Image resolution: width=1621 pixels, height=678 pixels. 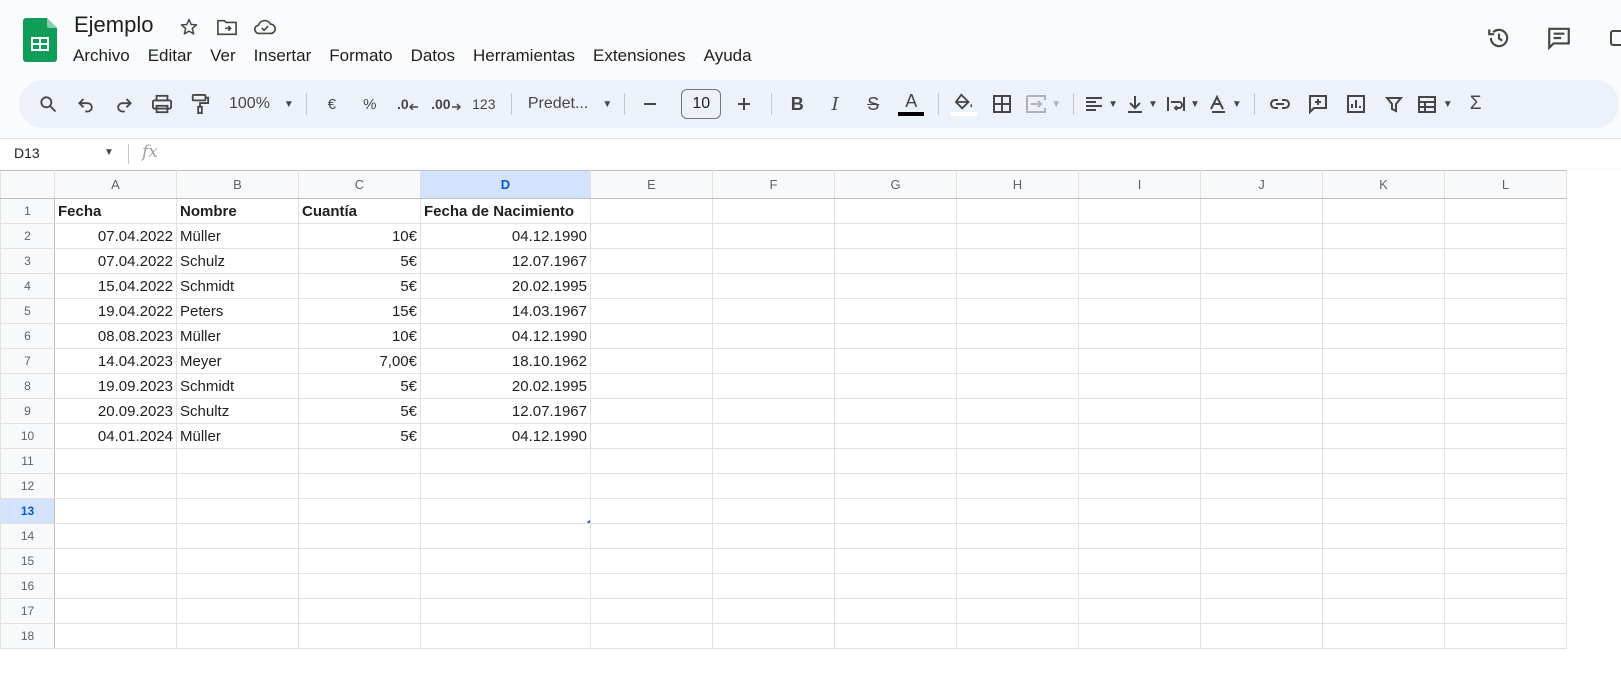 What do you see at coordinates (895, 561) in the screenshot?
I see `cell-g15` at bounding box center [895, 561].